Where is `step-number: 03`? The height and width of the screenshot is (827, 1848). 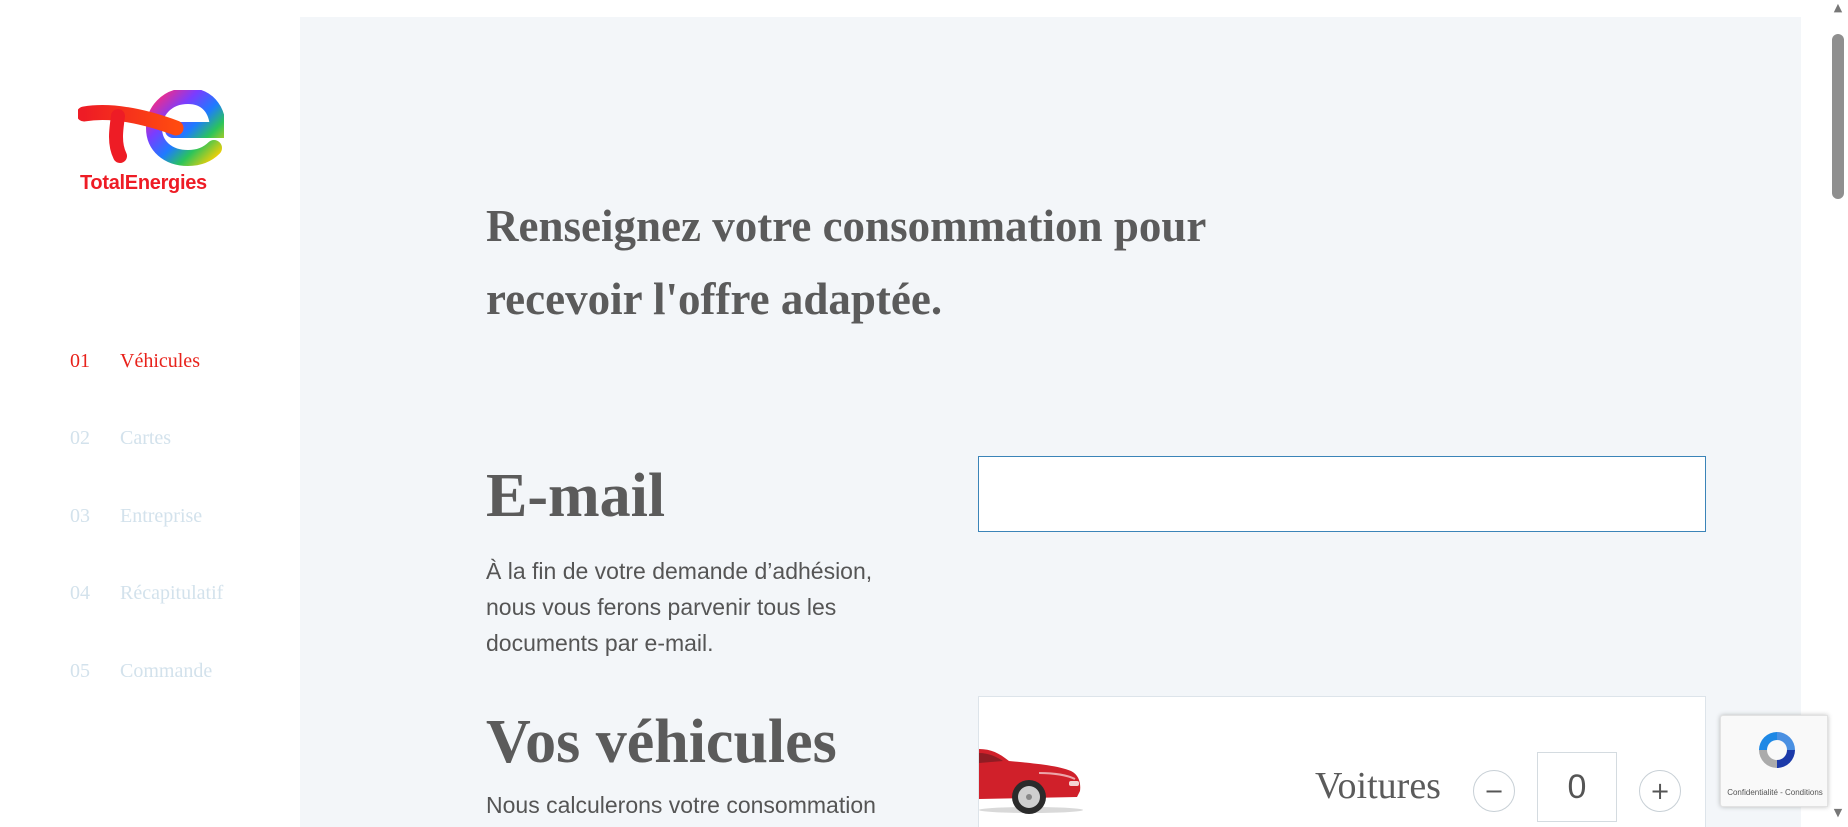
step-number: 03 is located at coordinates (80, 516).